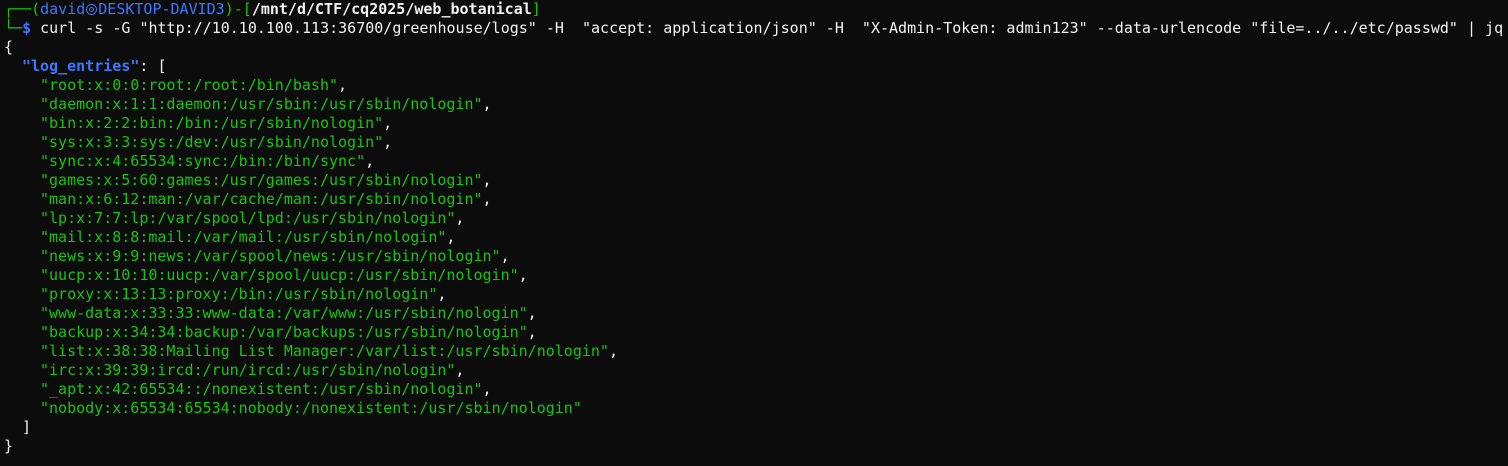  What do you see at coordinates (756, 161) in the screenshot?
I see `log-entry-line: "sync:x:4:65534:sync:/bin:/bin/sync",` at bounding box center [756, 161].